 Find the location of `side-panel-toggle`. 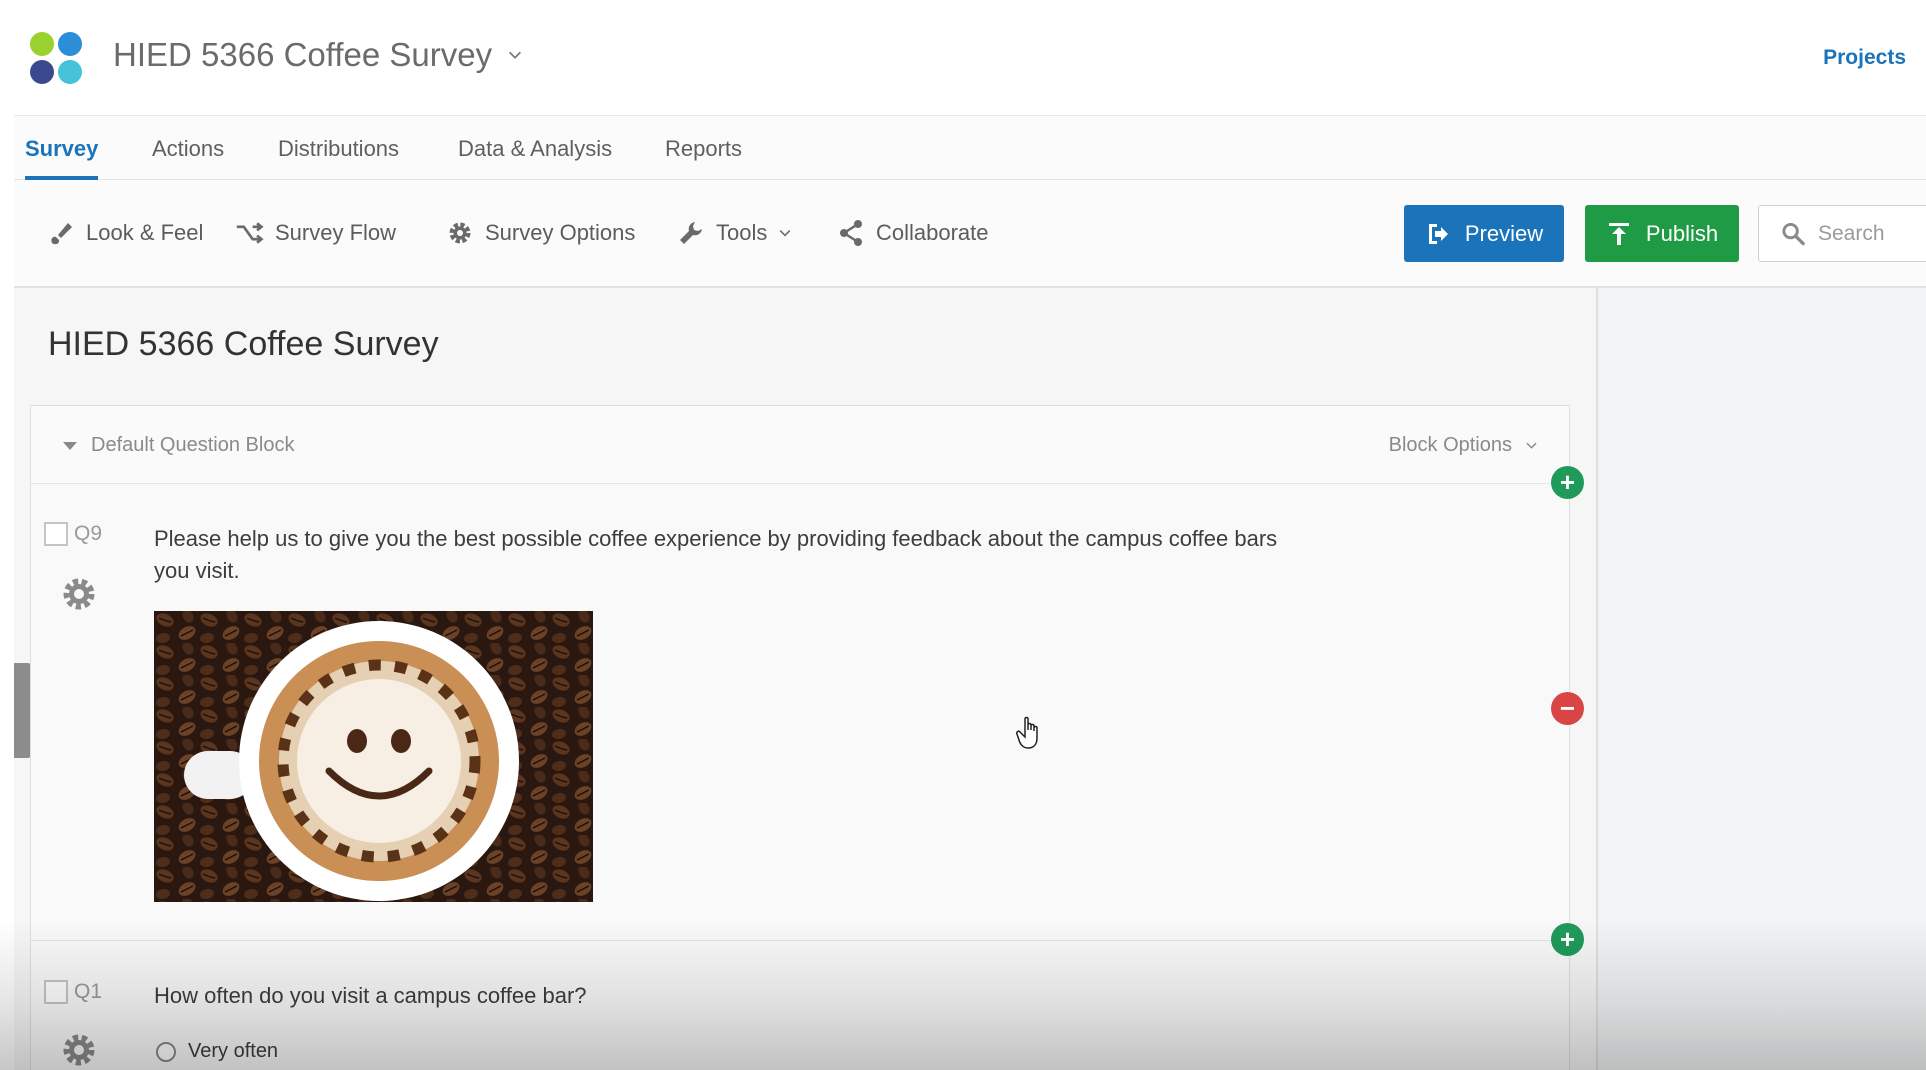

side-panel-toggle is located at coordinates (22, 710).